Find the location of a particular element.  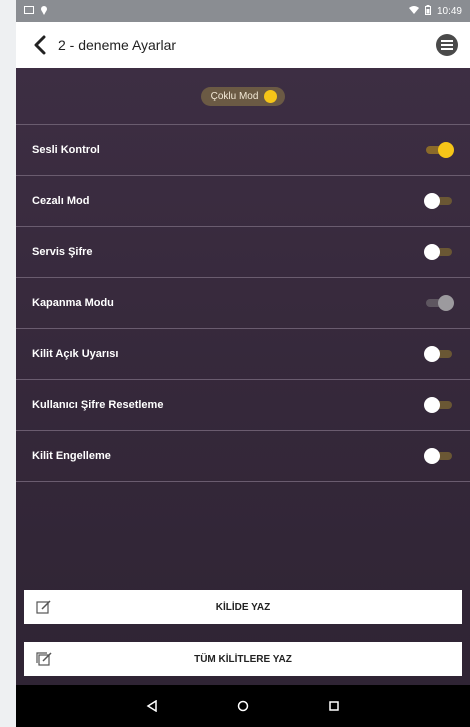

settings-row: Kapanma Modu is located at coordinates (243, 303).